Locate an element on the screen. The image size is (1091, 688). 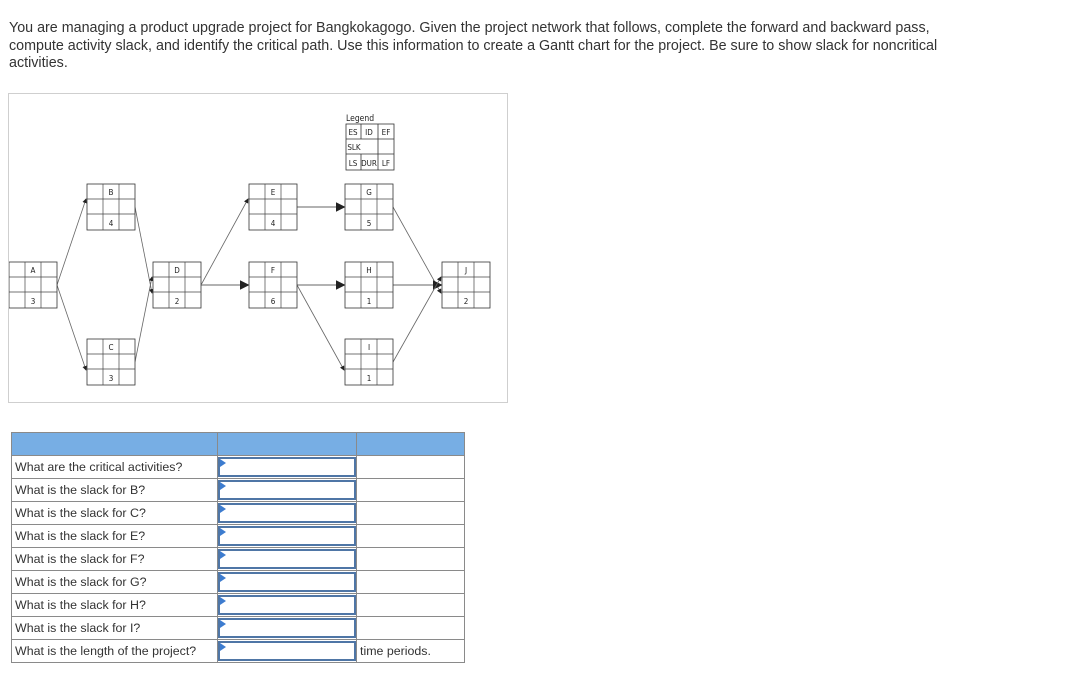
header-cell is located at coordinates (410, 444).